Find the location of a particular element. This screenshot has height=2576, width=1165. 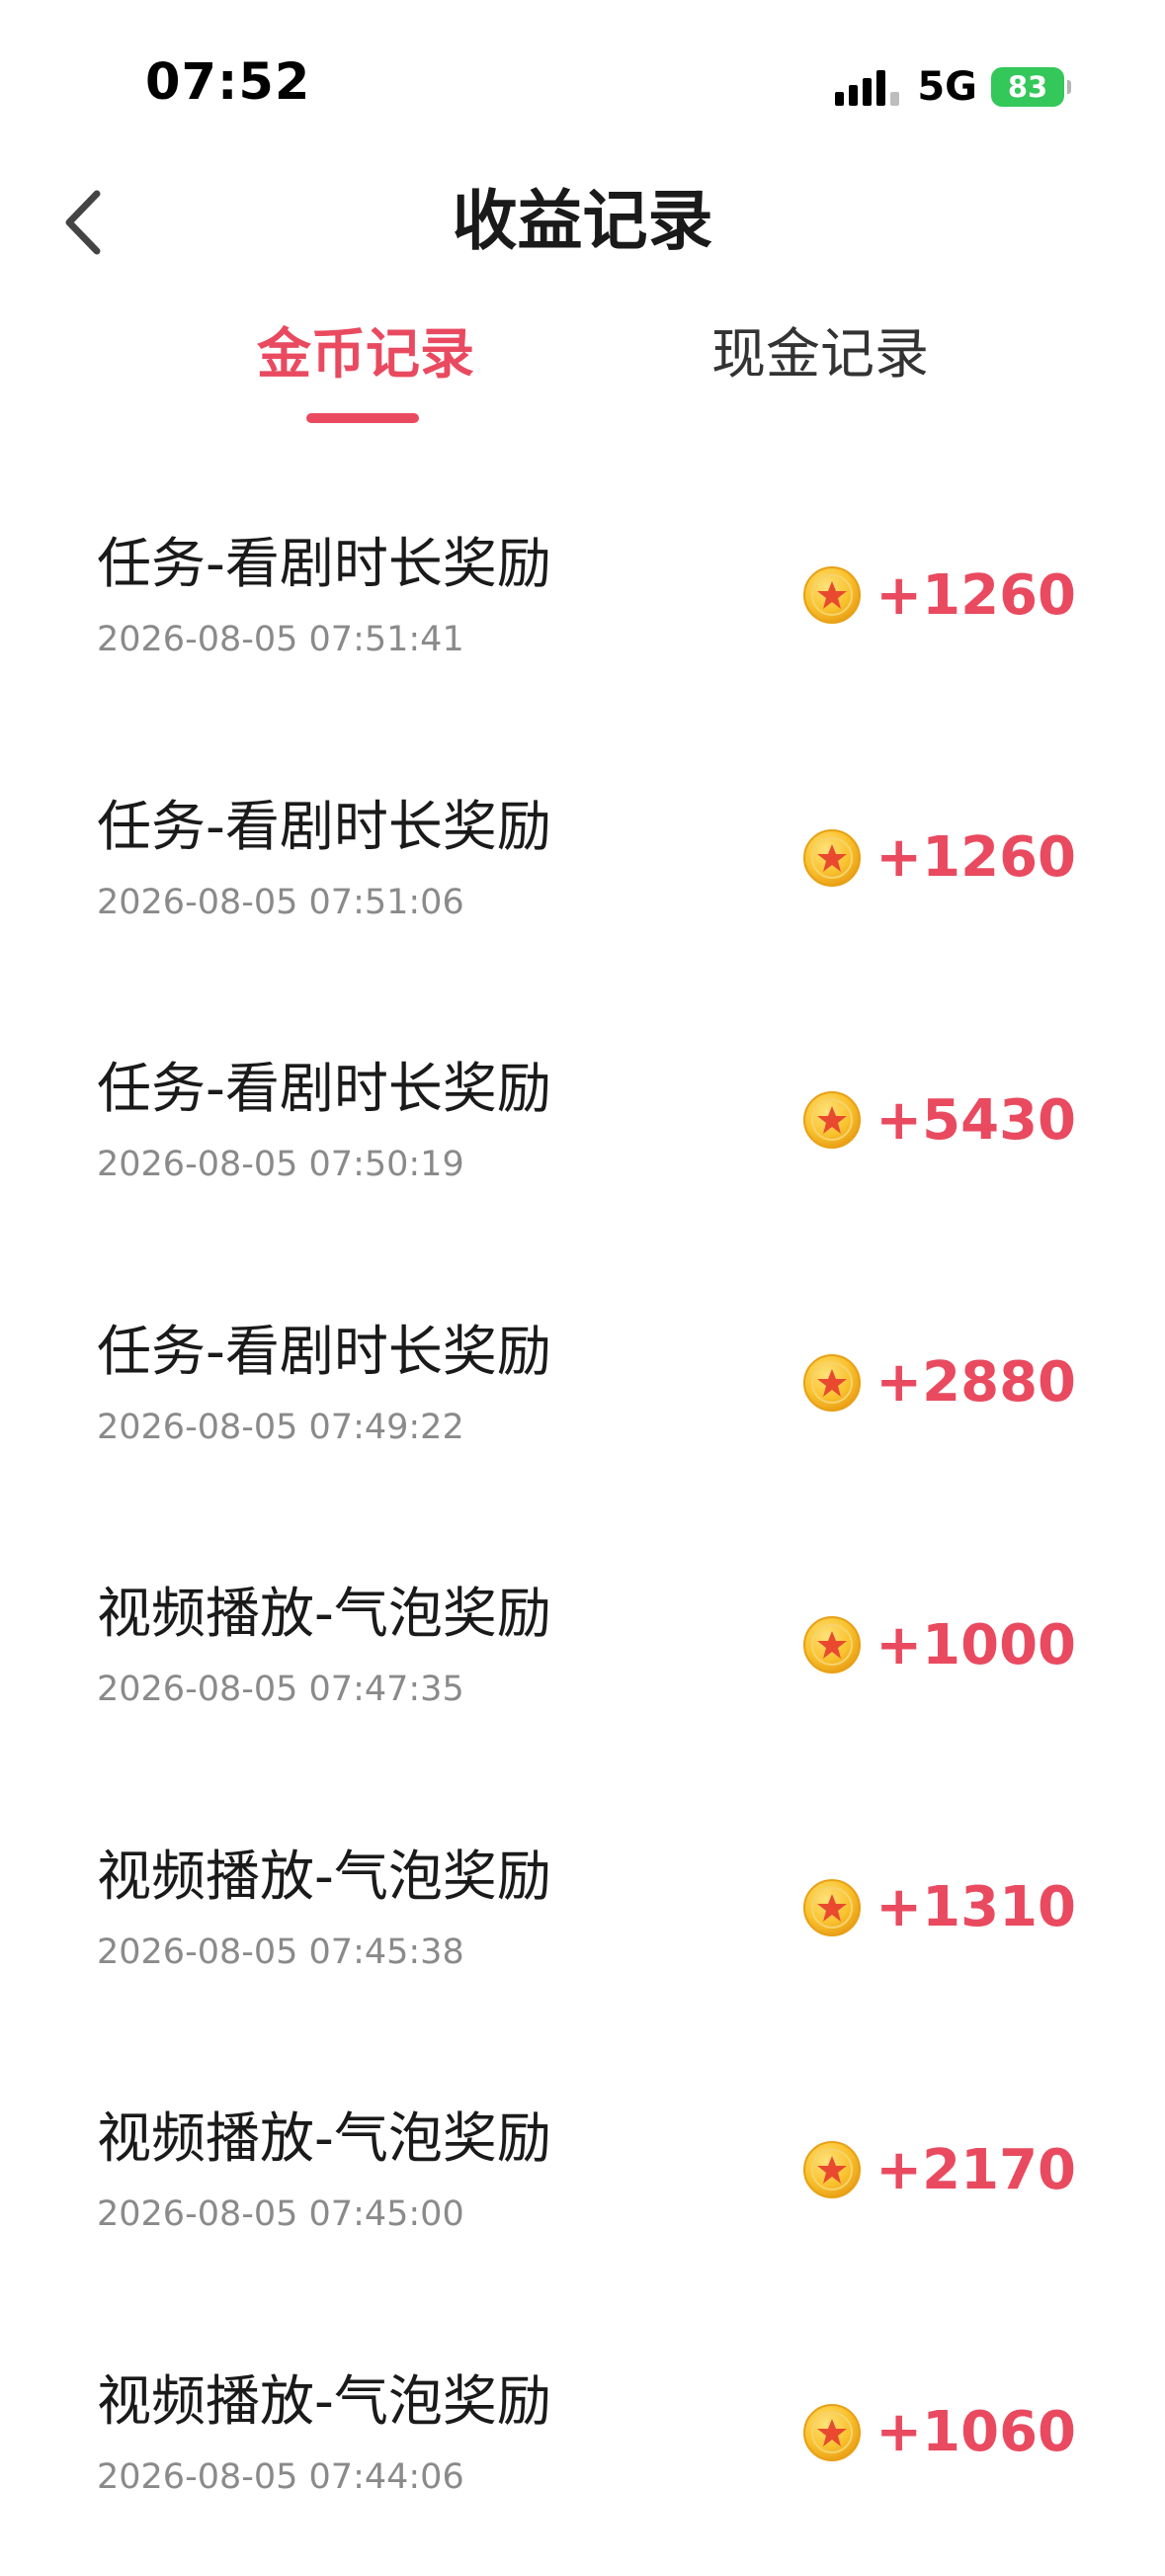

record-reward: +1060 is located at coordinates (939, 2432).